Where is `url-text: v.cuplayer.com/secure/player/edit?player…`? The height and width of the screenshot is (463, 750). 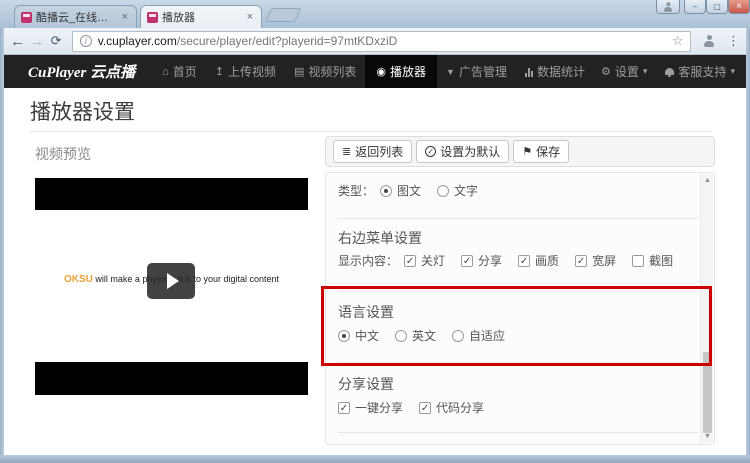 url-text: v.cuplayer.com/secure/player/edit?player… is located at coordinates (248, 41).